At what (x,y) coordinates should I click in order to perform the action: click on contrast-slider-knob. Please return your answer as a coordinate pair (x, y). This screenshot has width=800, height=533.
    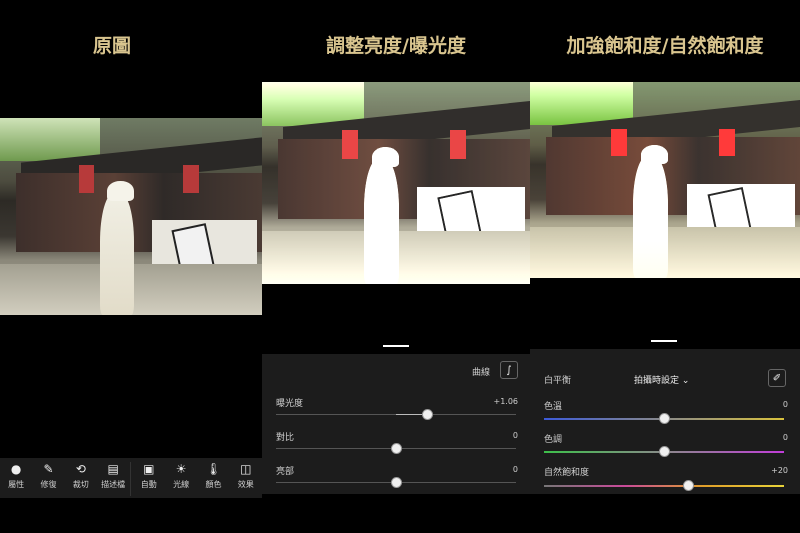
    Looking at the image, I should click on (396, 448).